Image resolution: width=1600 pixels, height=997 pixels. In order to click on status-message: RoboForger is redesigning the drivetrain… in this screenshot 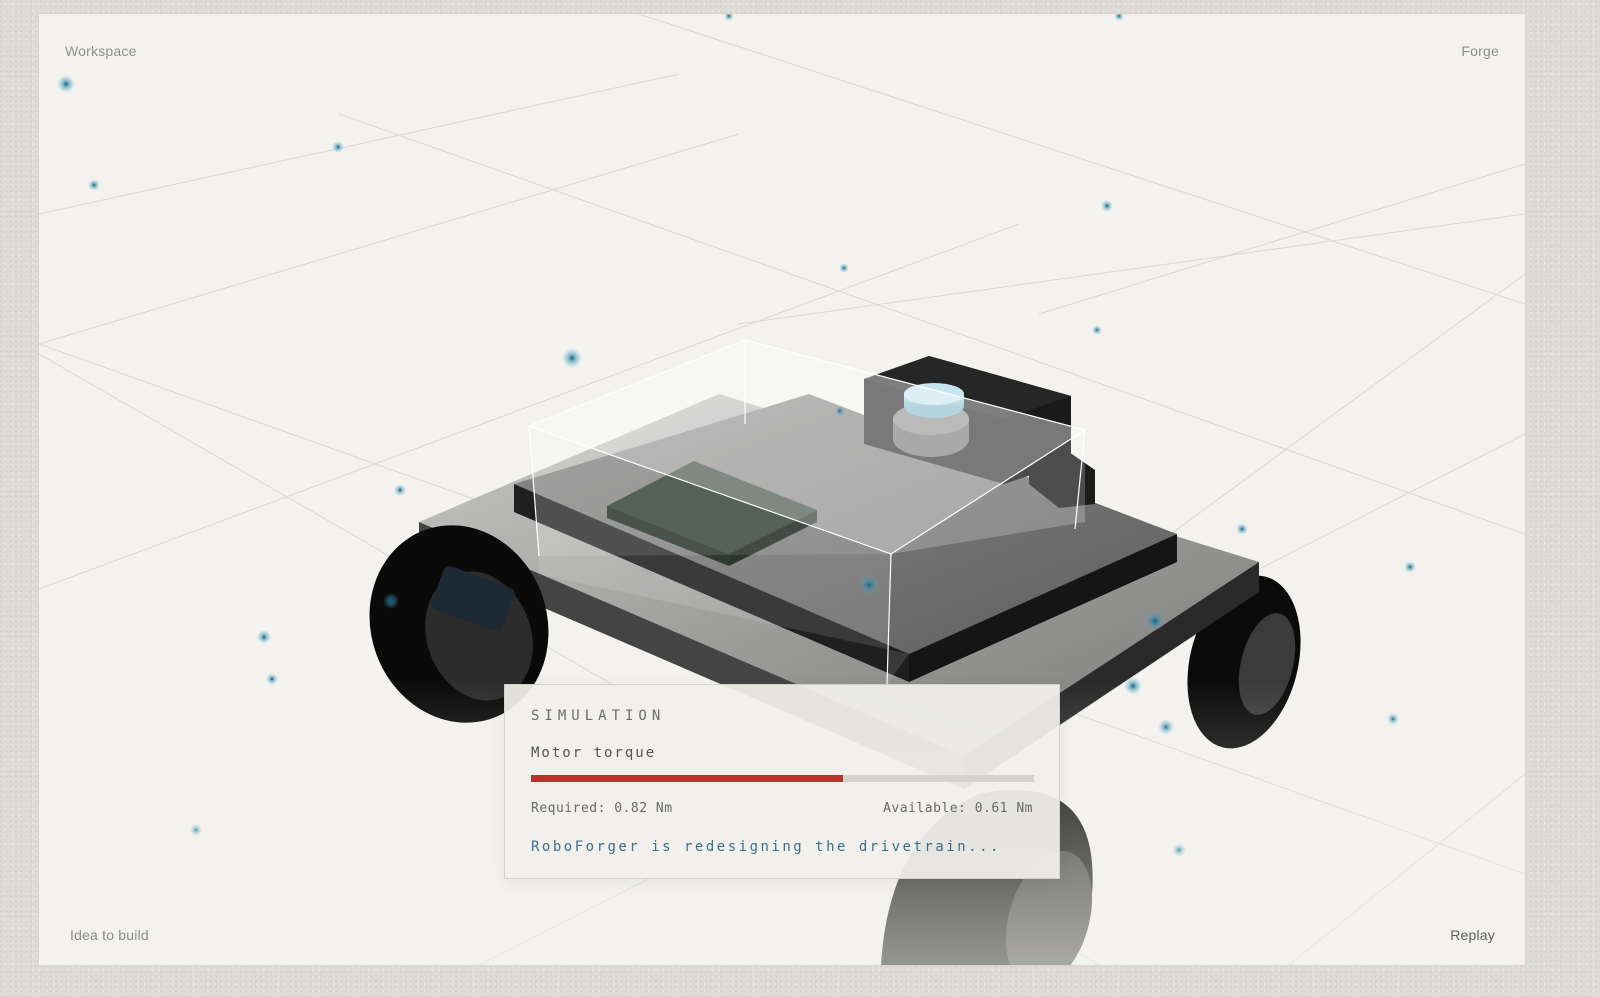, I will do `click(766, 847)`.